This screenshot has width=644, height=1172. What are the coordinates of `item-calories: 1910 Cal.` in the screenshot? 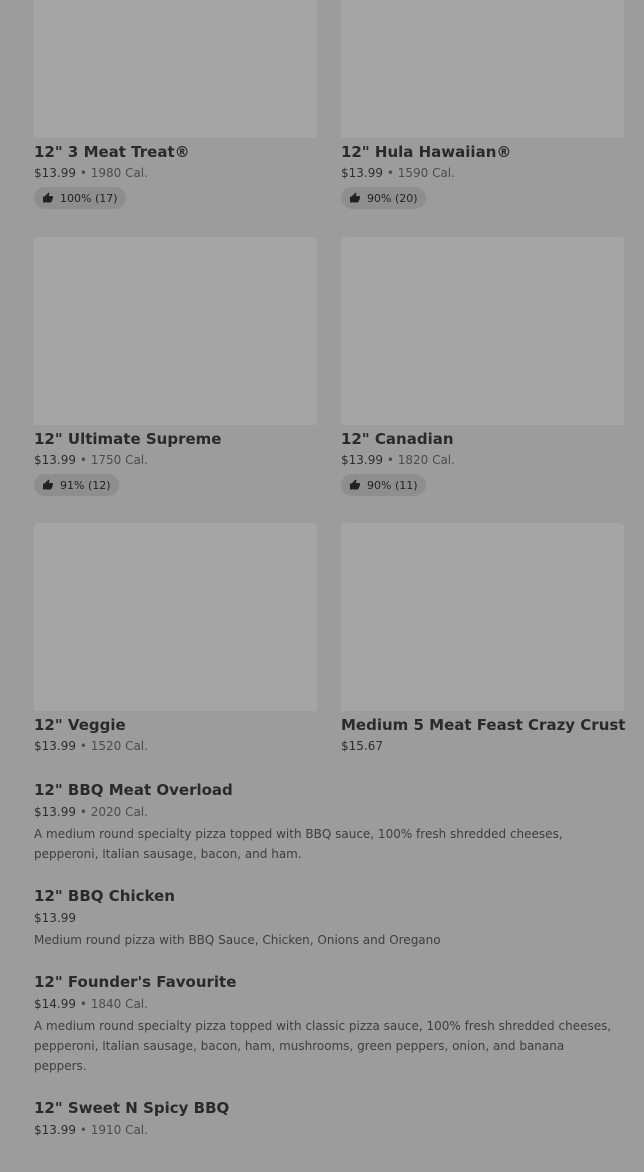 It's located at (119, 1130).